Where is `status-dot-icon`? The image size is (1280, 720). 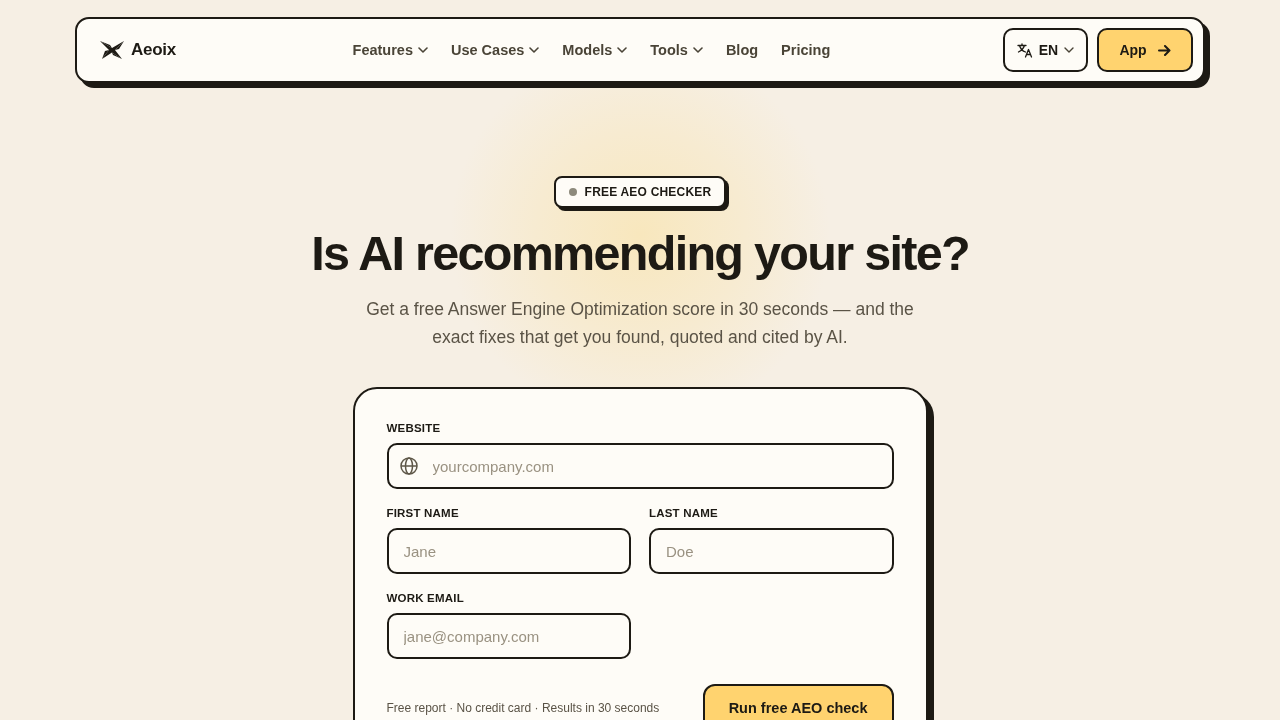 status-dot-icon is located at coordinates (572, 192).